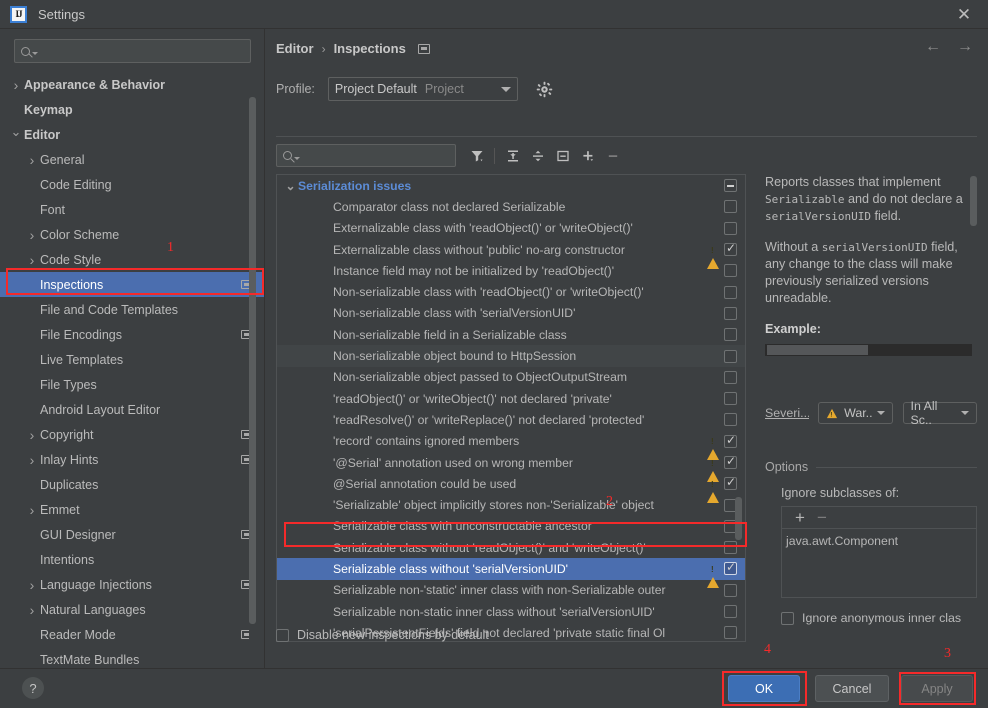  I want to click on sidebar-item-android-layout-editor: Android Layout Editor, so click(132, 409).